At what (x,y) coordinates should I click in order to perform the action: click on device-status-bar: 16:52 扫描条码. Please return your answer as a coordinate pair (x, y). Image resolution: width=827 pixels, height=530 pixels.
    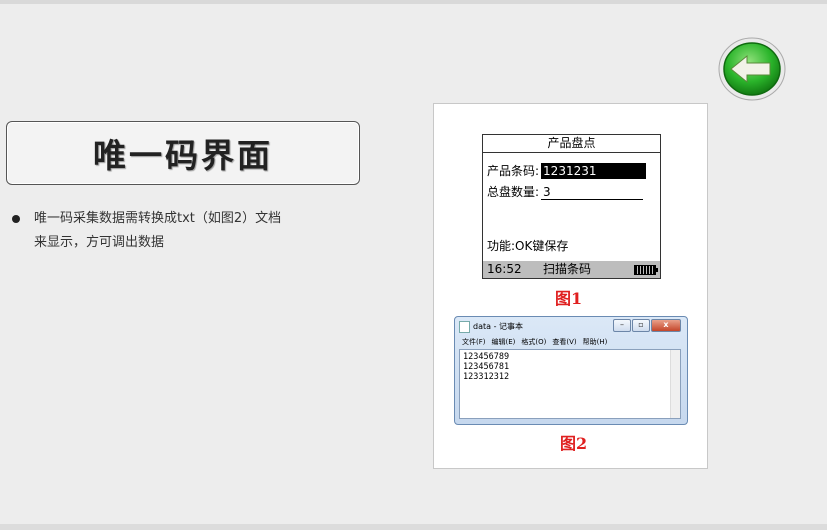
    Looking at the image, I should click on (571, 269).